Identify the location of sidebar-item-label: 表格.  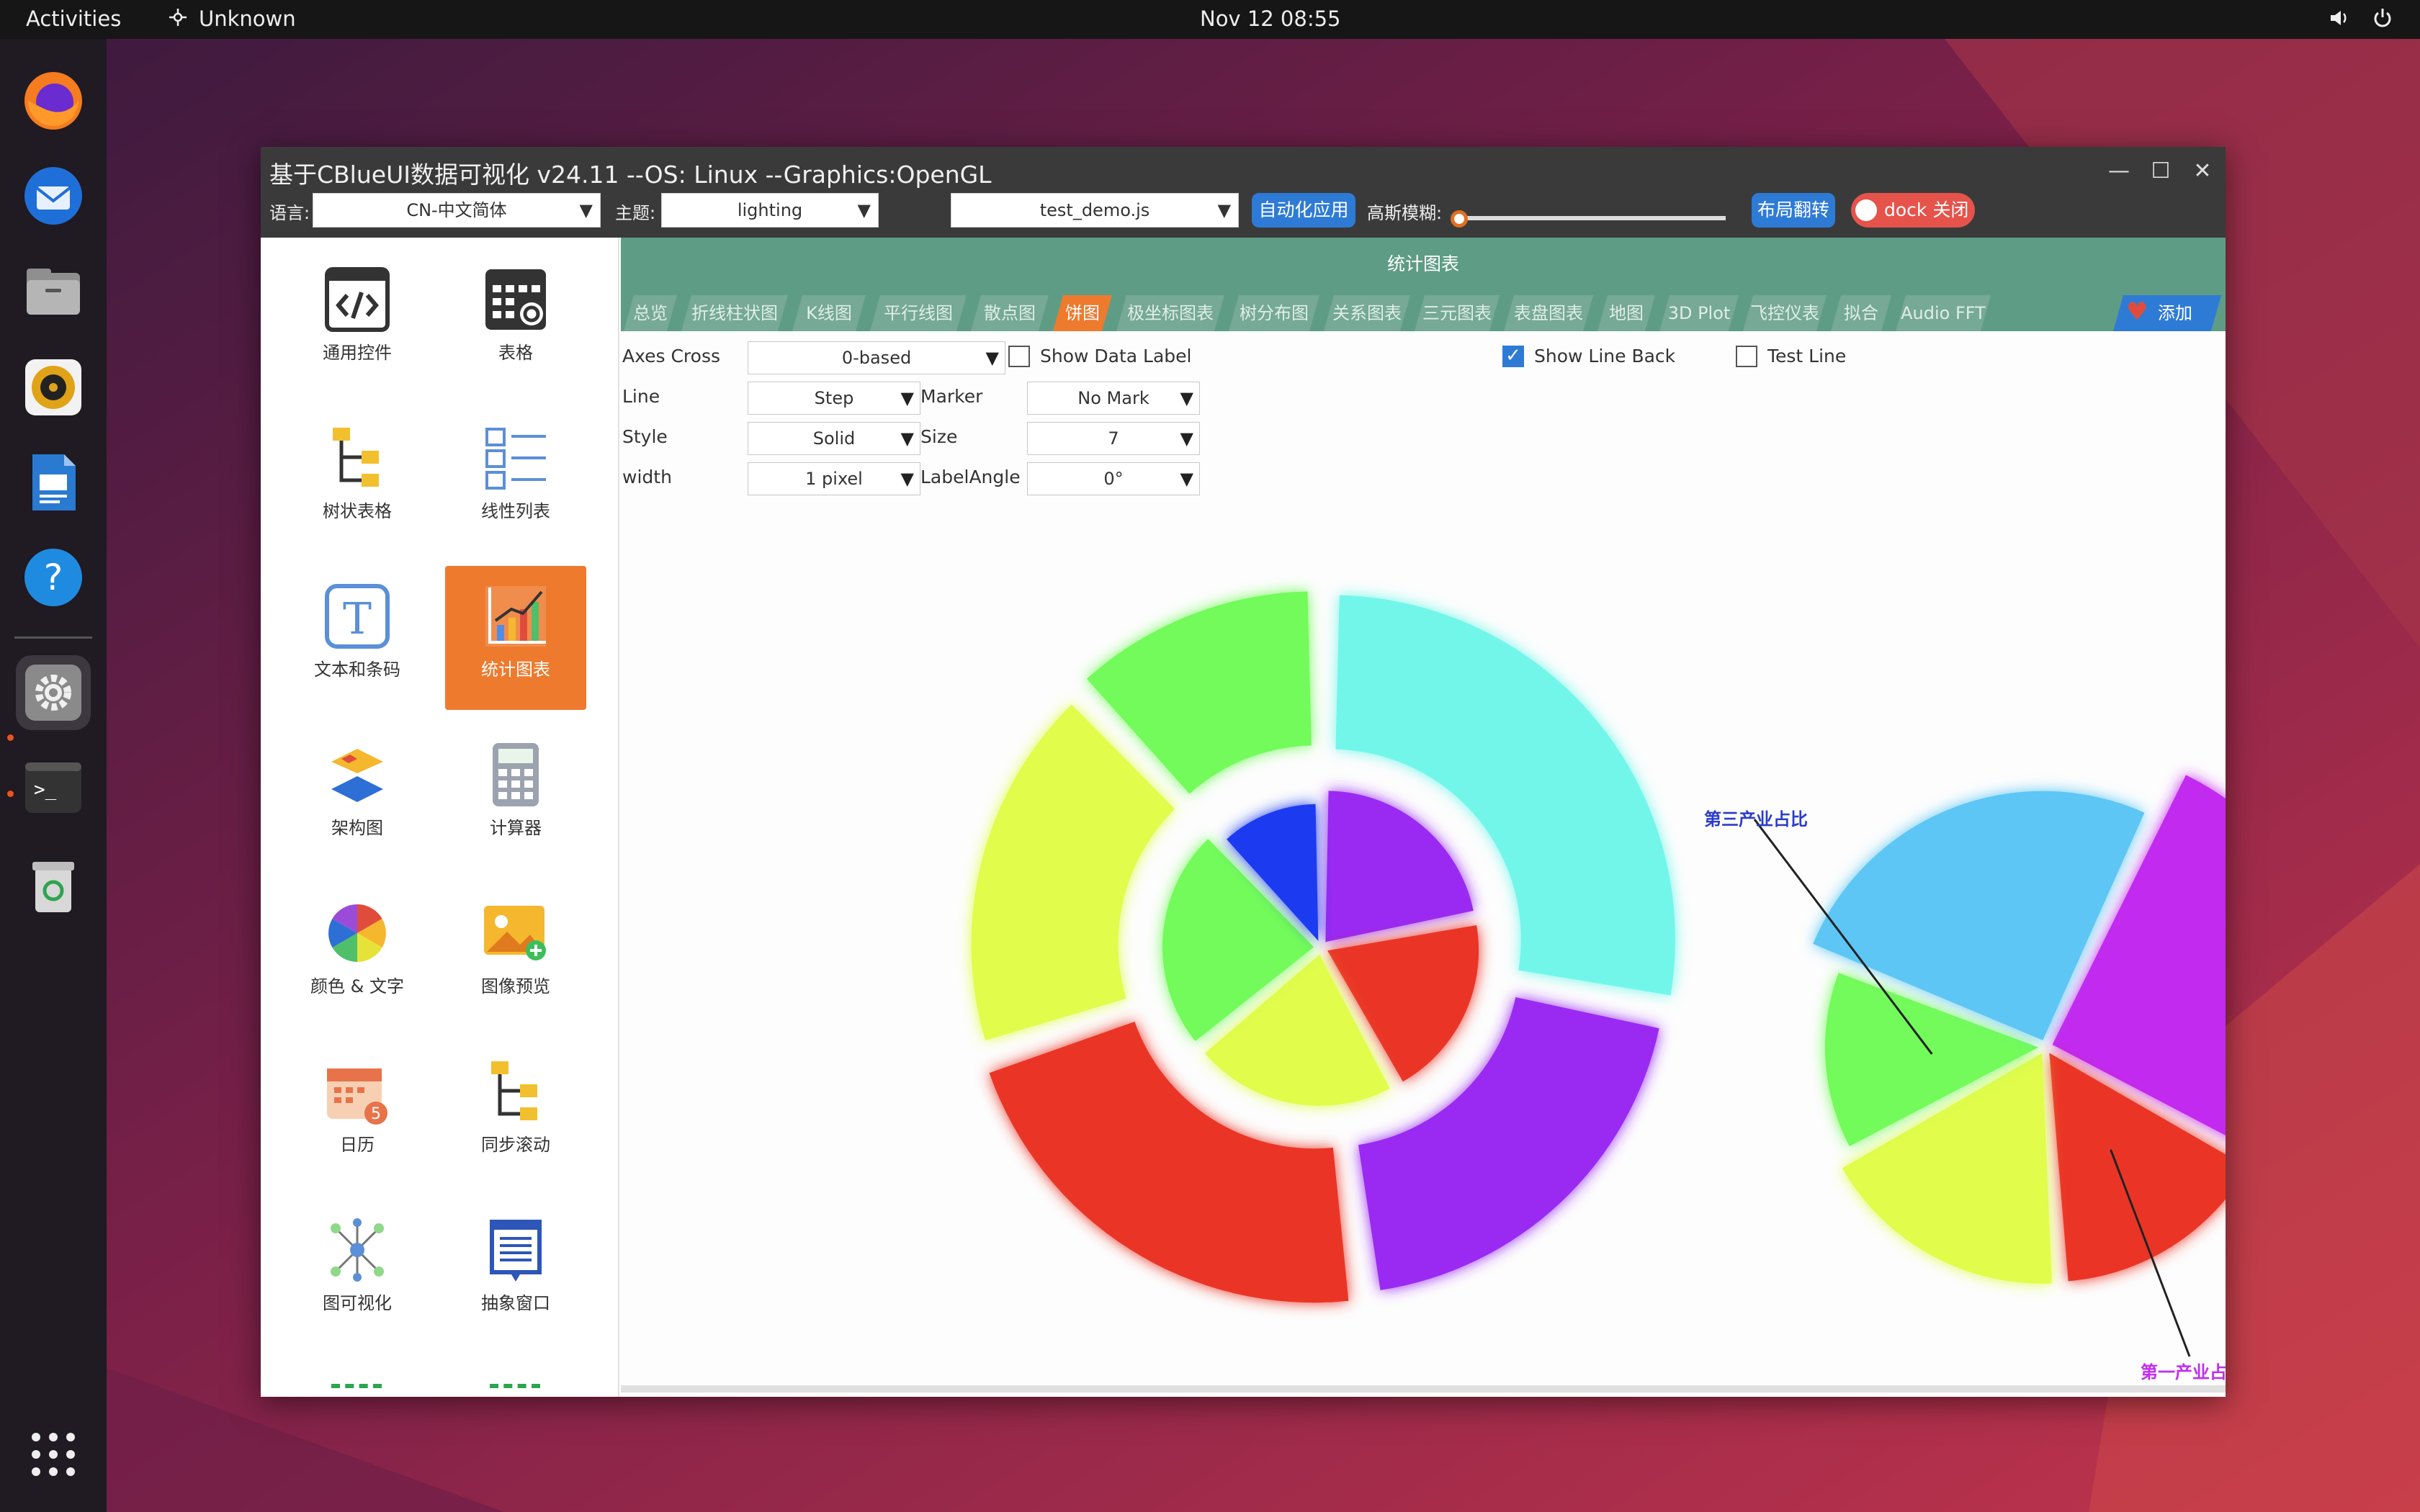
(515, 353).